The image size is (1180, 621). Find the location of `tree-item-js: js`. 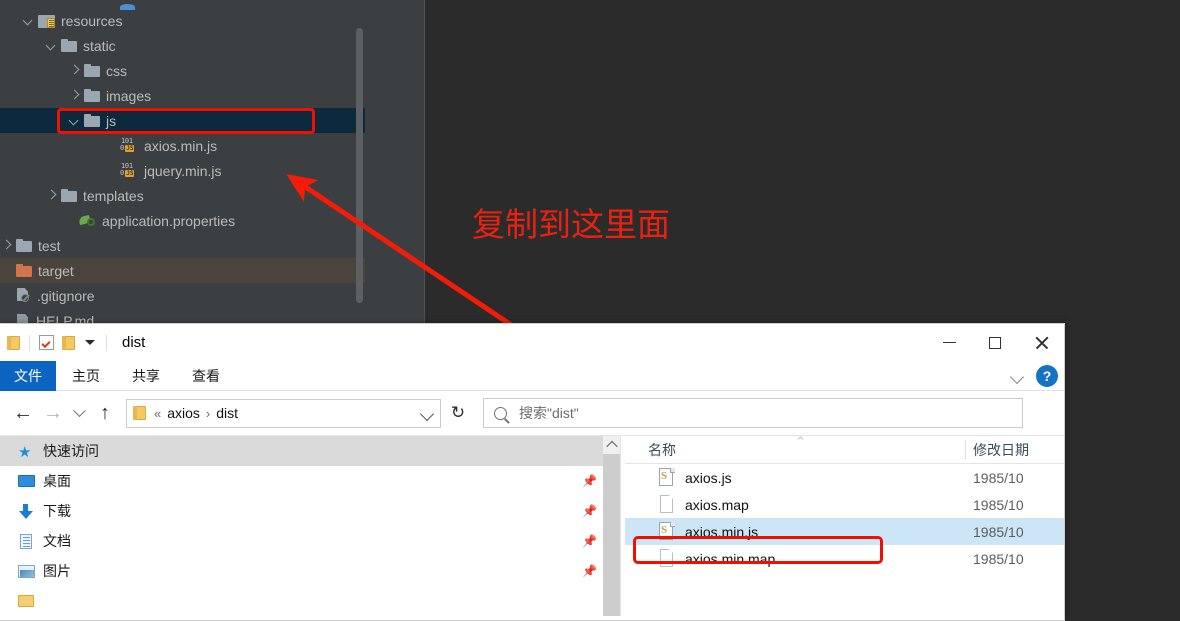

tree-item-js: js is located at coordinates (182, 120).